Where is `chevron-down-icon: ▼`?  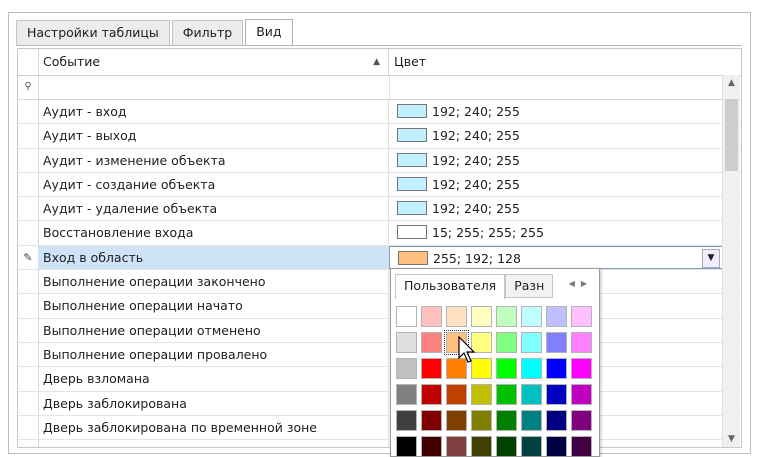 chevron-down-icon: ▼ is located at coordinates (711, 258).